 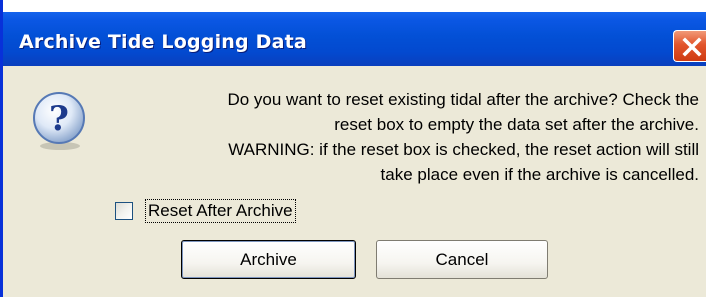 I want to click on question-icon: ?, so click(x=59, y=121).